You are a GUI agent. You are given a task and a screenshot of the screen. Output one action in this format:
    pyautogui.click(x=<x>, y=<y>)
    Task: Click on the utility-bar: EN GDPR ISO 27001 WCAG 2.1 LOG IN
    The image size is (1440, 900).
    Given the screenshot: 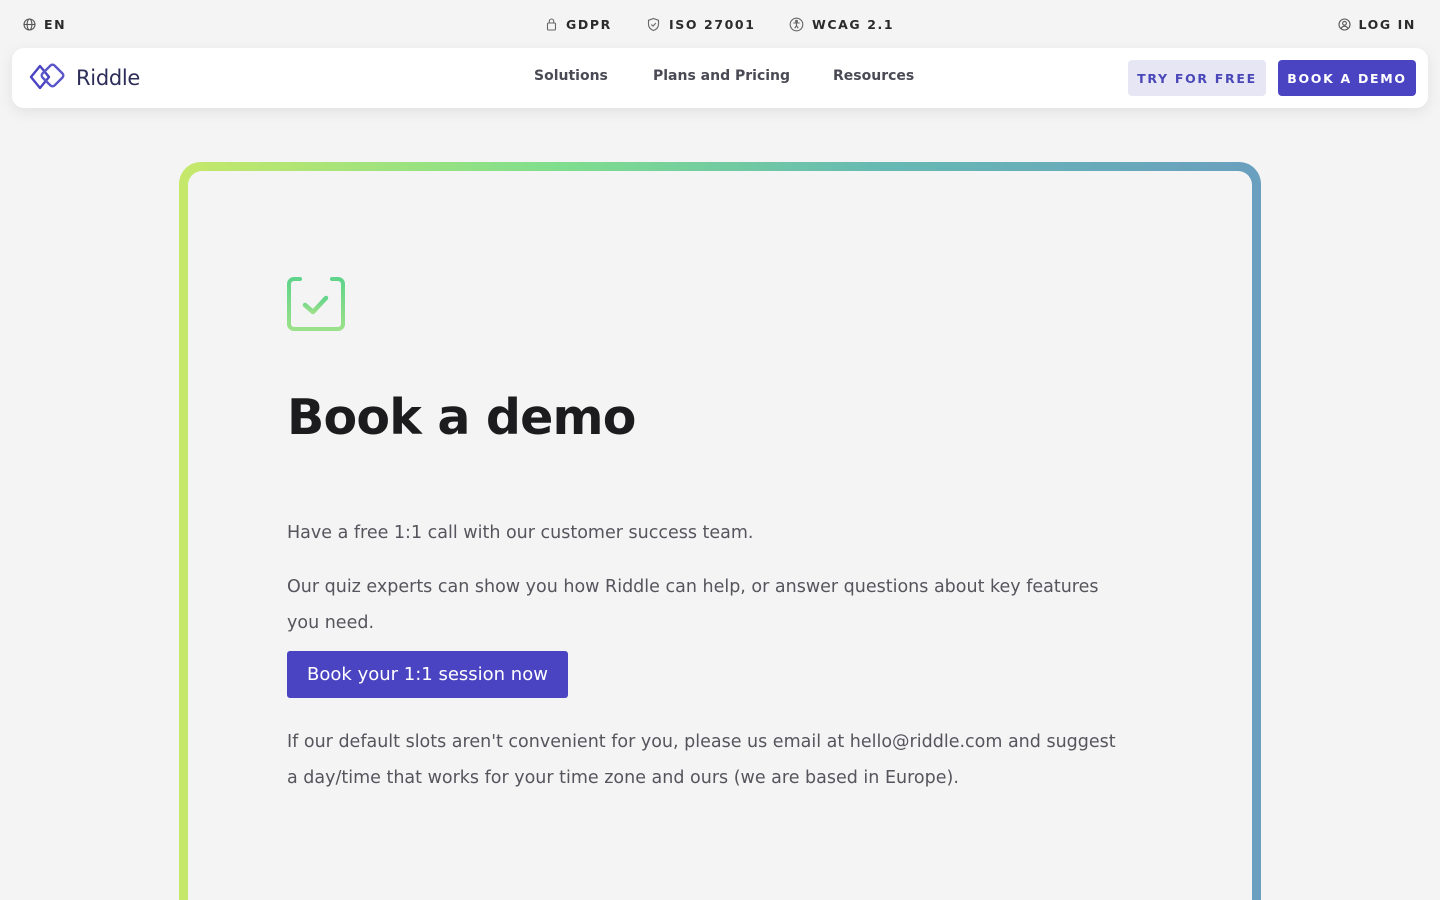 What is the action you would take?
    pyautogui.click(x=720, y=24)
    